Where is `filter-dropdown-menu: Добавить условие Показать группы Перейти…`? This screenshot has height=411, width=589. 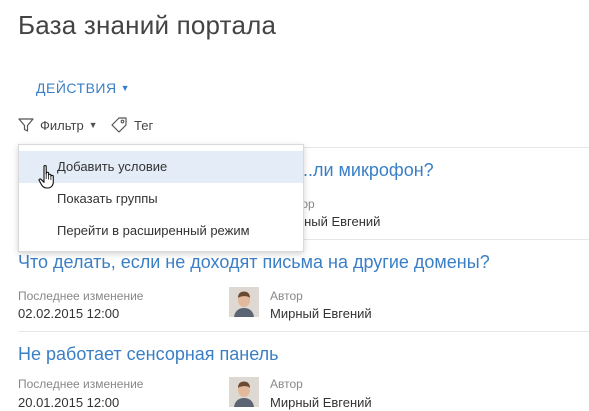 filter-dropdown-menu: Добавить условие Показать группы Перейти… is located at coordinates (161, 198).